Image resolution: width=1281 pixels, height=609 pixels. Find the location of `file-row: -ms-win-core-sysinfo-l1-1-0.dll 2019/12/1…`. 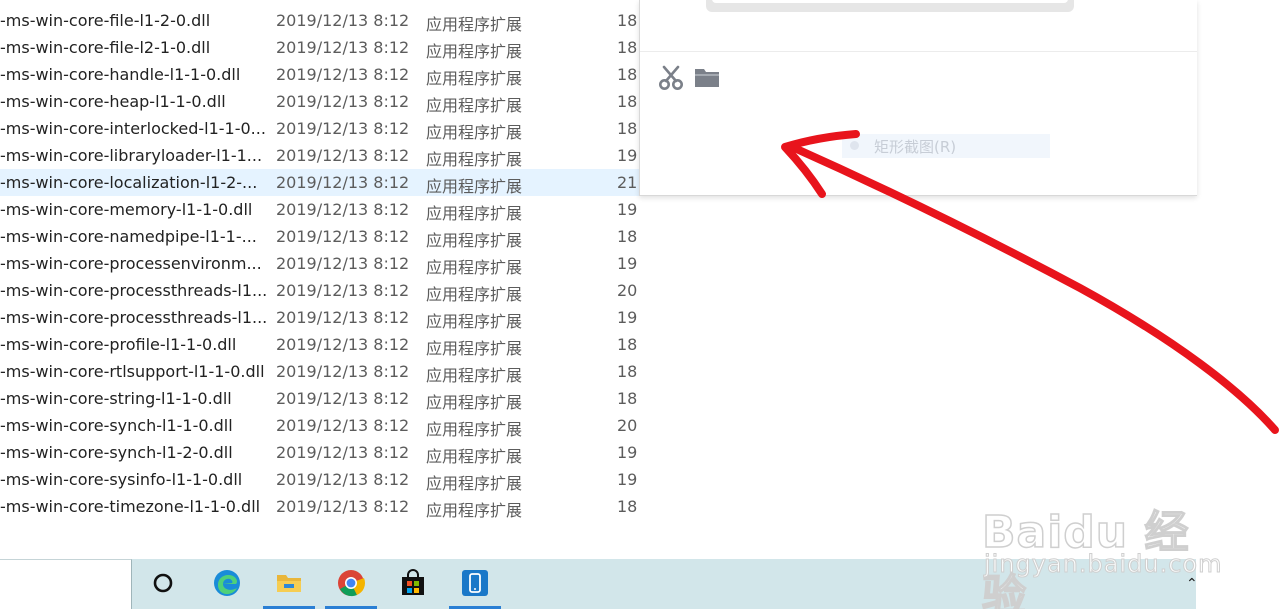

file-row: -ms-win-core-sysinfo-l1-1-0.dll 2019/12/1… is located at coordinates (320, 479).